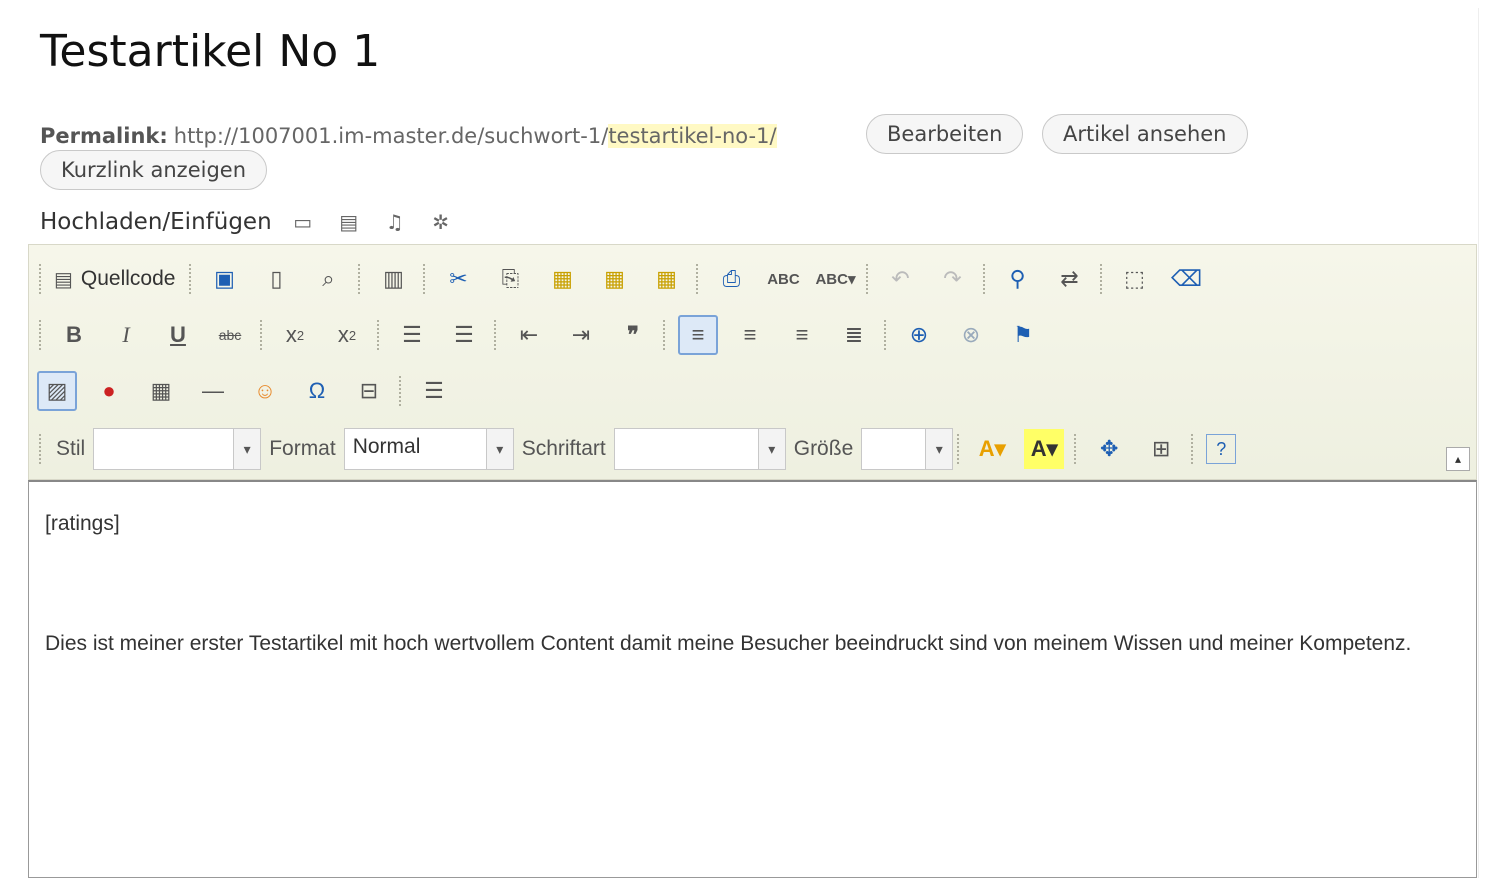 The width and height of the screenshot is (1487, 878). What do you see at coordinates (1109, 449) in the screenshot?
I see `maximize-icon: ✥` at bounding box center [1109, 449].